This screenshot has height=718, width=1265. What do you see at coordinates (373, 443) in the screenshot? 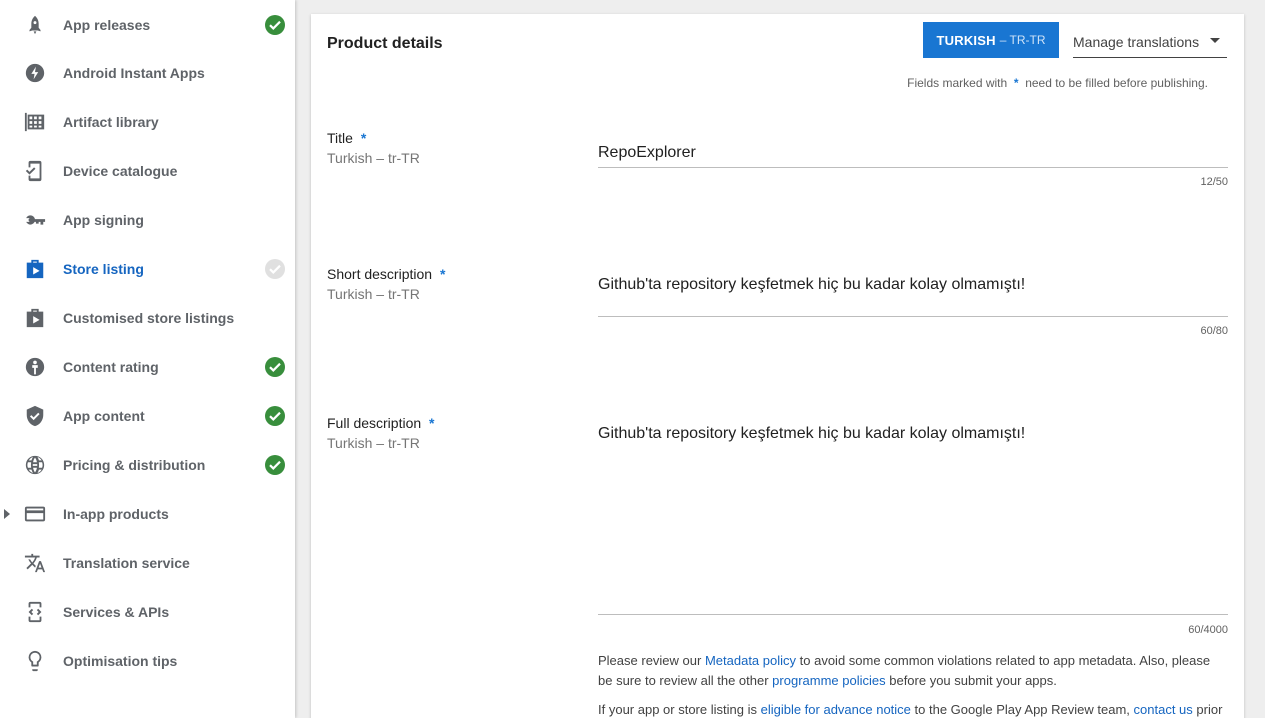
I see `full-description-language: Turkish – tr-TR` at bounding box center [373, 443].